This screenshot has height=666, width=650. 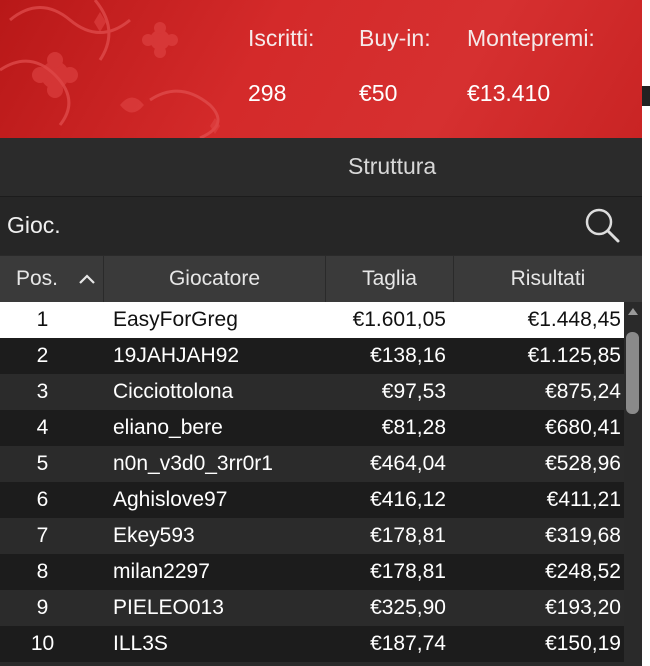 I want to click on row-chips: €416,12, so click(x=408, y=499).